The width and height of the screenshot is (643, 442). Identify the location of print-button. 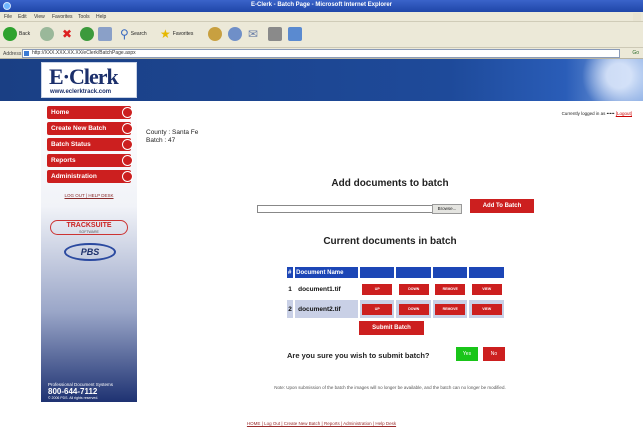
(275, 34).